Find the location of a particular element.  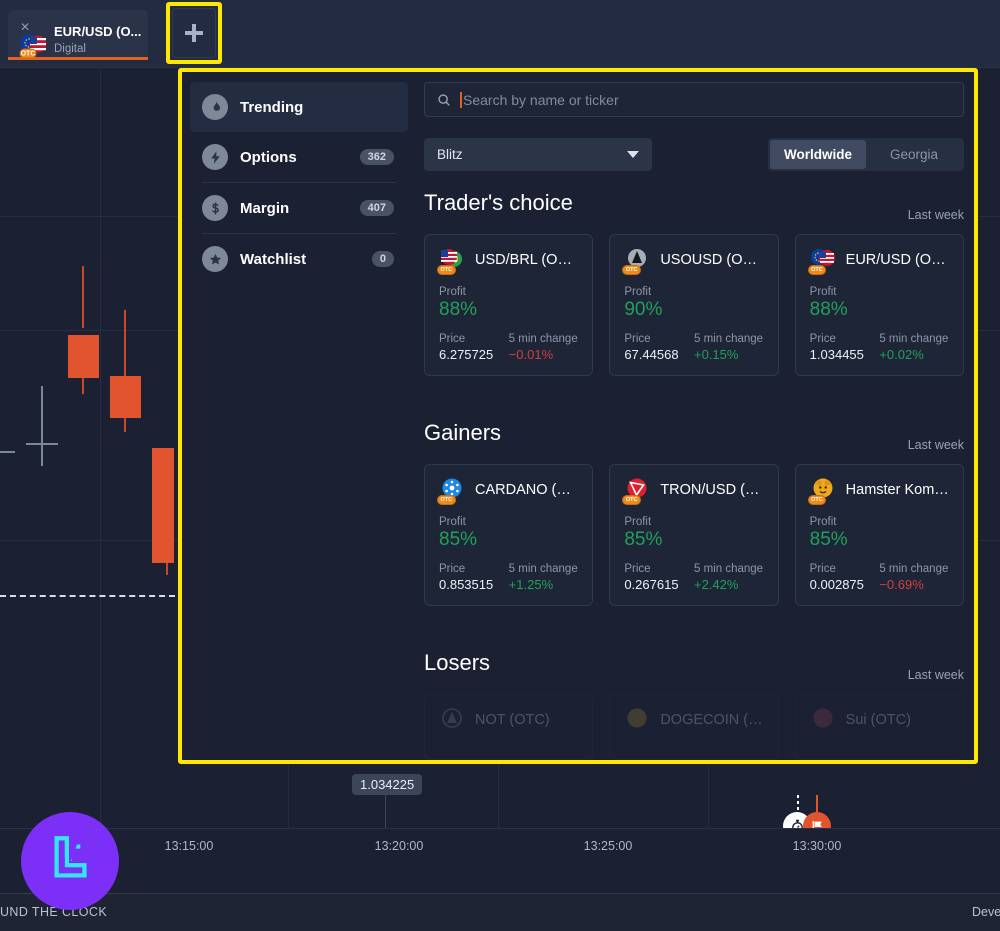

svg-text: OTC is located at coordinates (28, 54).